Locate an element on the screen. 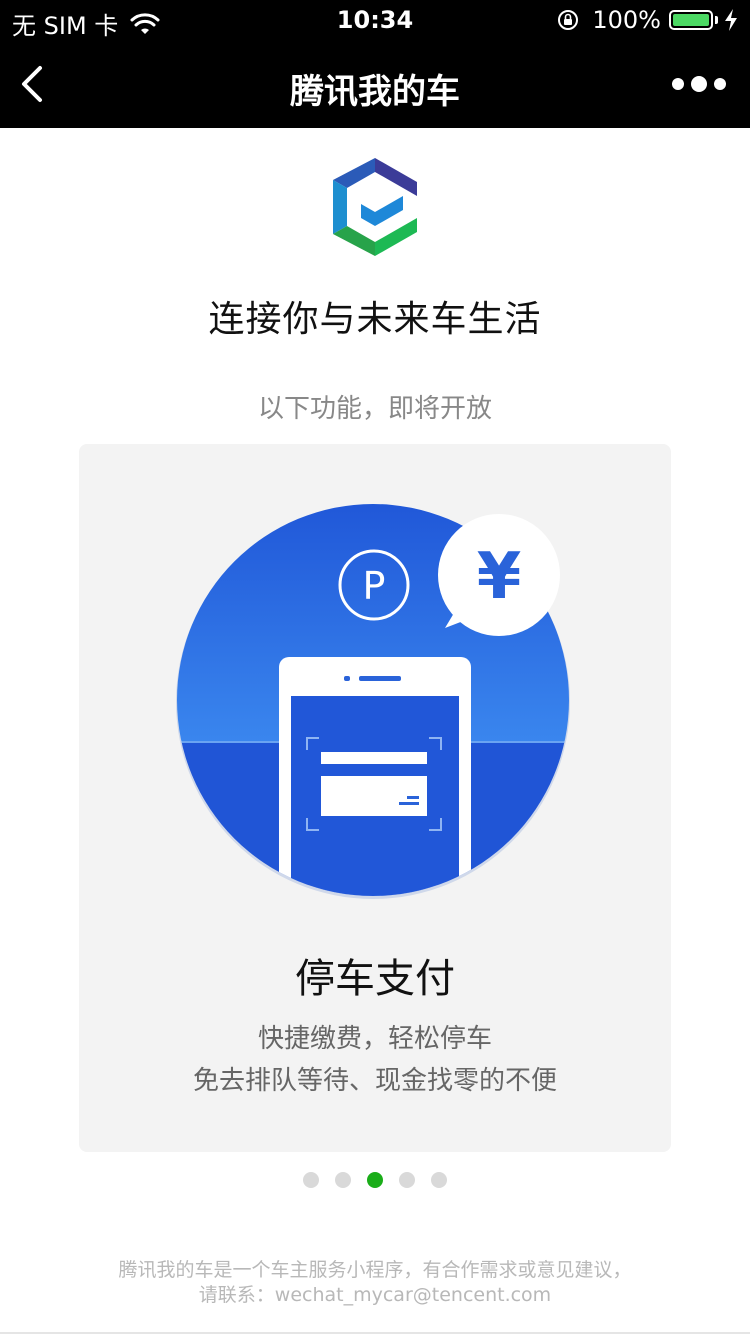 The height and width of the screenshot is (1334, 750). feature-description-line: 免去排队等待、现金找零的不便 is located at coordinates (374, 1081).